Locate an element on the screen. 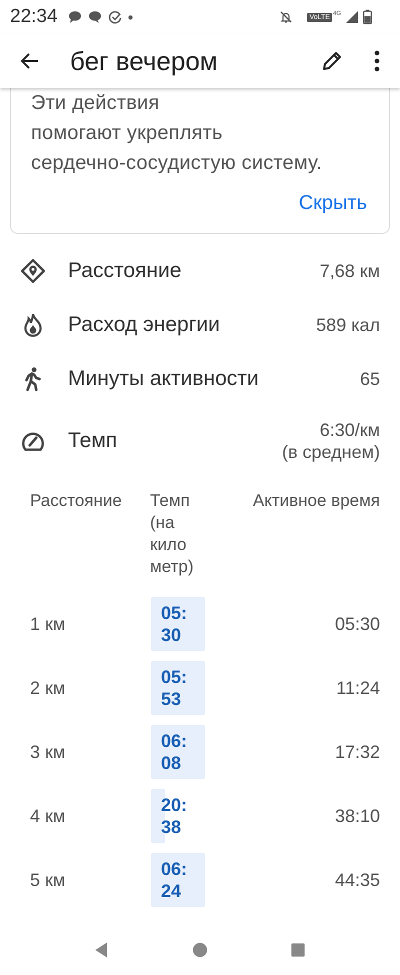 The image size is (400, 975). stat-label: Расход энергии is located at coordinates (144, 325).